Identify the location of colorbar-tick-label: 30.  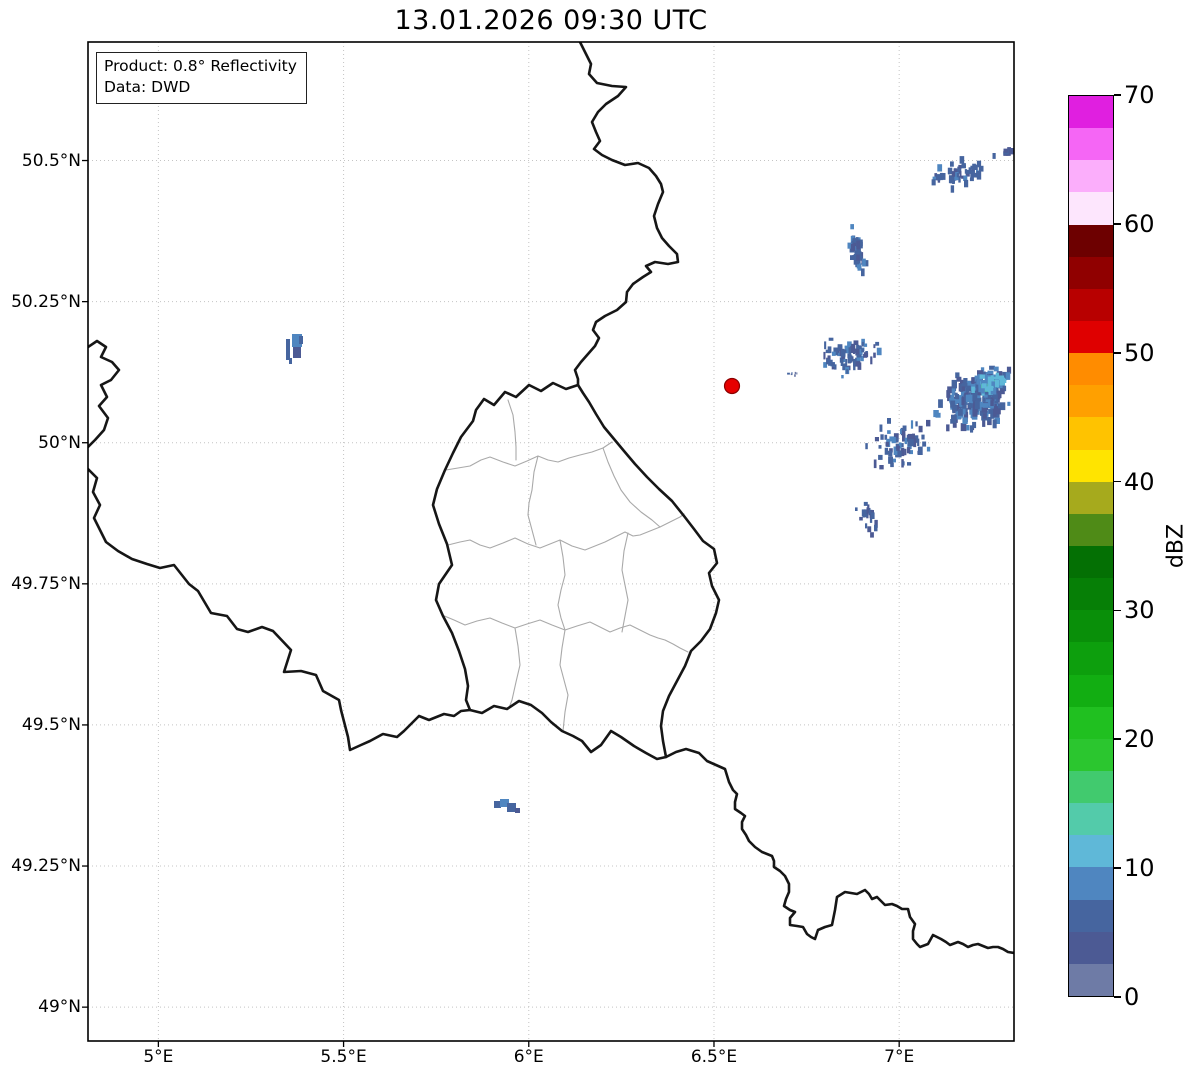
(1139, 610).